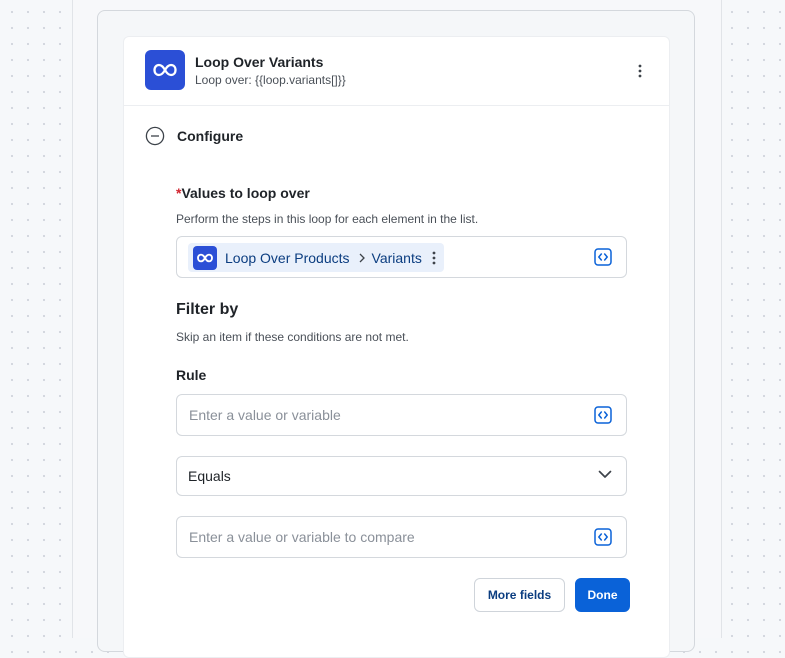 This screenshot has width=785, height=658. I want to click on rule-input, so click(401, 415).